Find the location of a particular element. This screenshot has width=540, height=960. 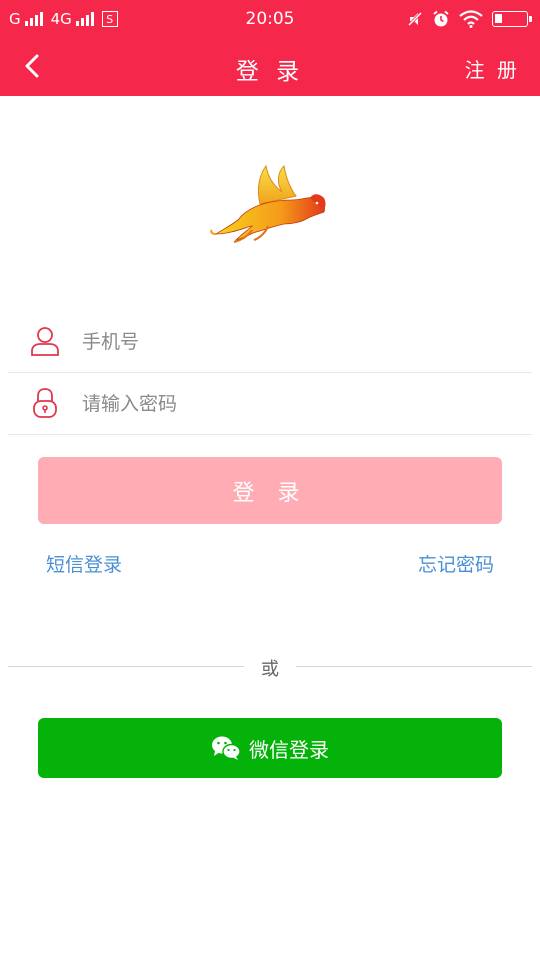

battery-icon is located at coordinates (512, 19).